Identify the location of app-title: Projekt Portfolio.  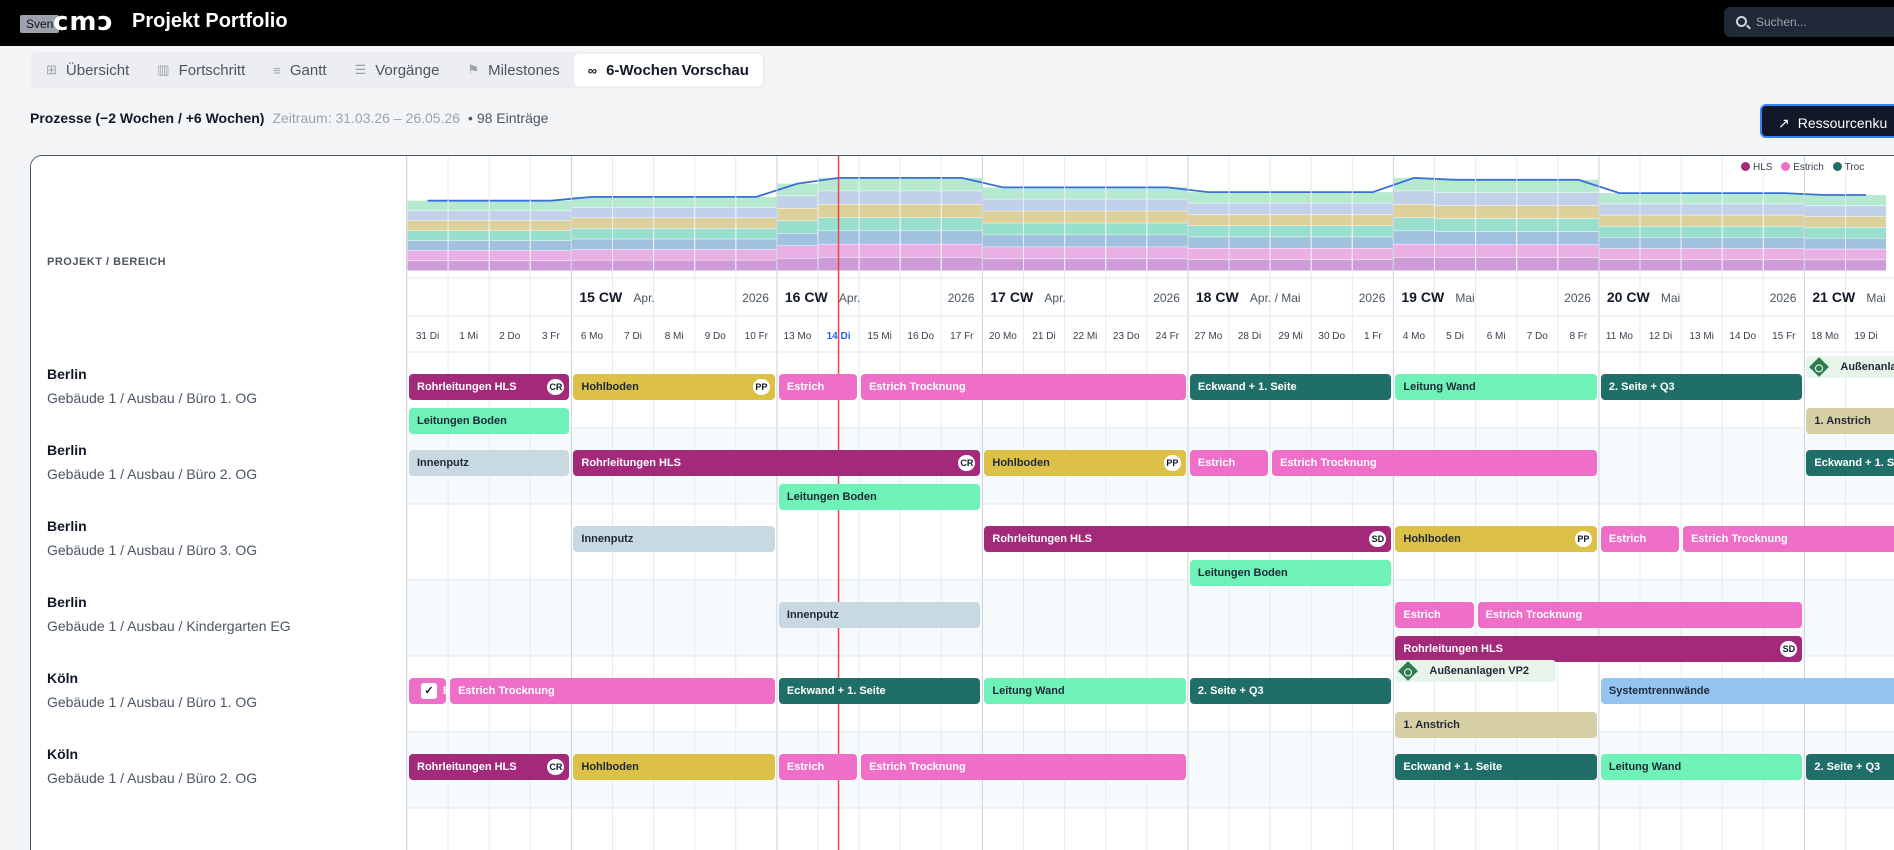
(210, 21).